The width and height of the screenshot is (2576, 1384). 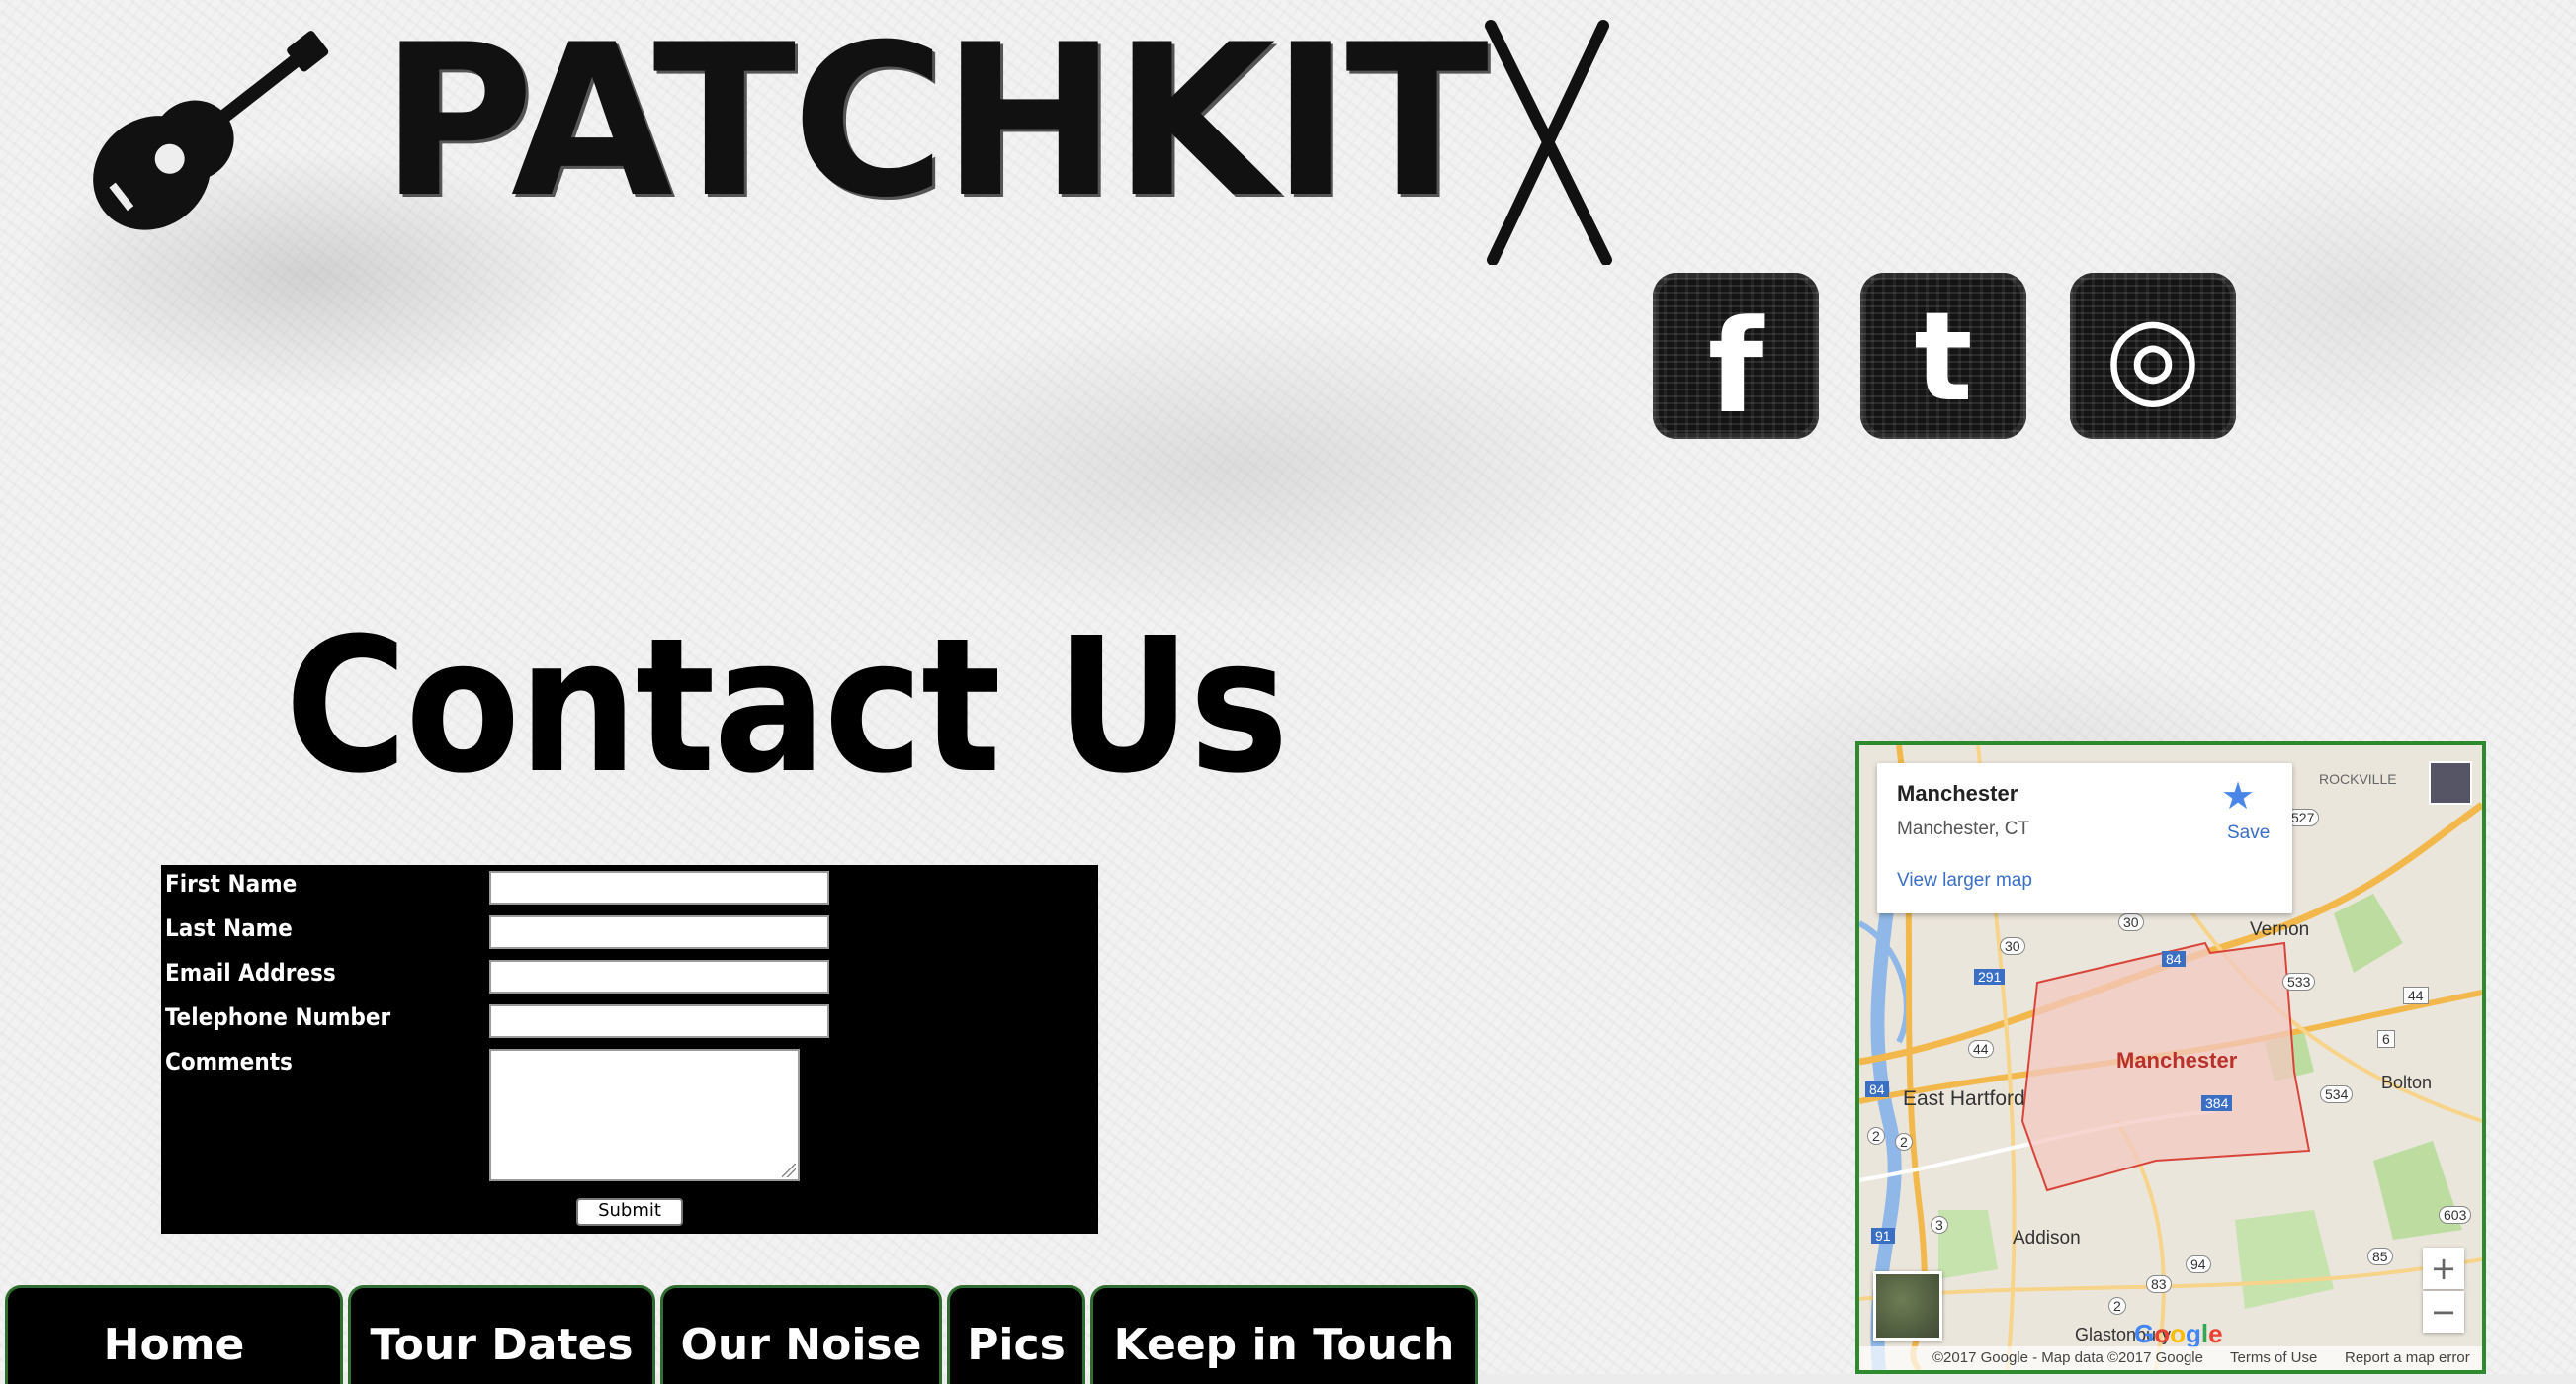 What do you see at coordinates (229, 928) in the screenshot?
I see `last-name-label: Last Name` at bounding box center [229, 928].